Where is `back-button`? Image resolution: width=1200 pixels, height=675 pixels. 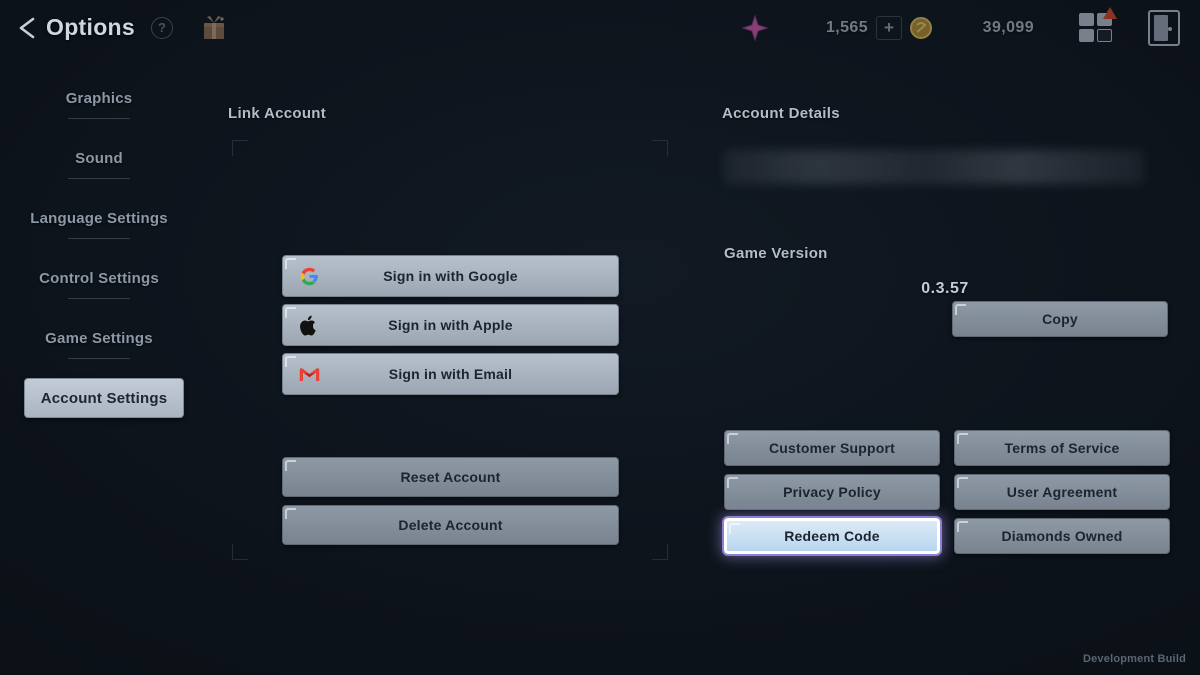
back-button is located at coordinates (27, 28).